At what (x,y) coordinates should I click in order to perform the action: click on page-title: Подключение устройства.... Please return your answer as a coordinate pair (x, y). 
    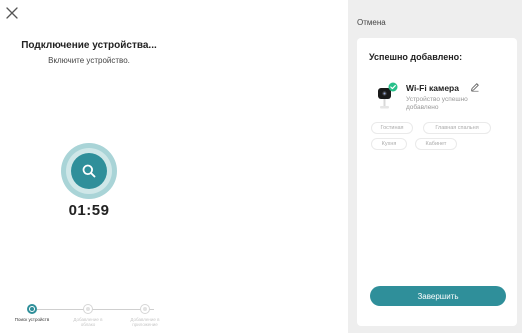
    Looking at the image, I should click on (89, 45).